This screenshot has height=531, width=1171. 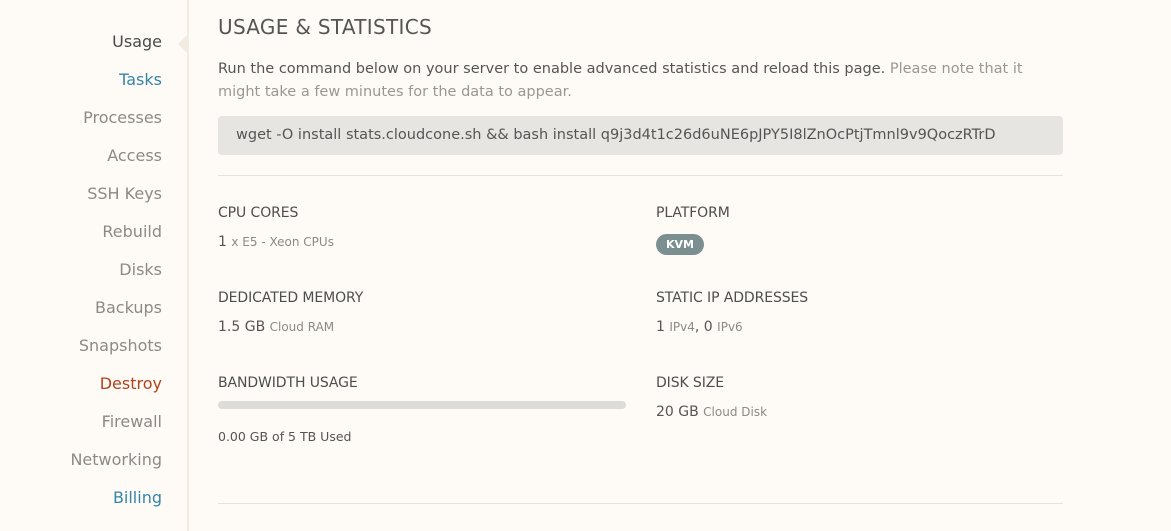 What do you see at coordinates (660, 327) in the screenshot?
I see `ipv4-count: 1` at bounding box center [660, 327].